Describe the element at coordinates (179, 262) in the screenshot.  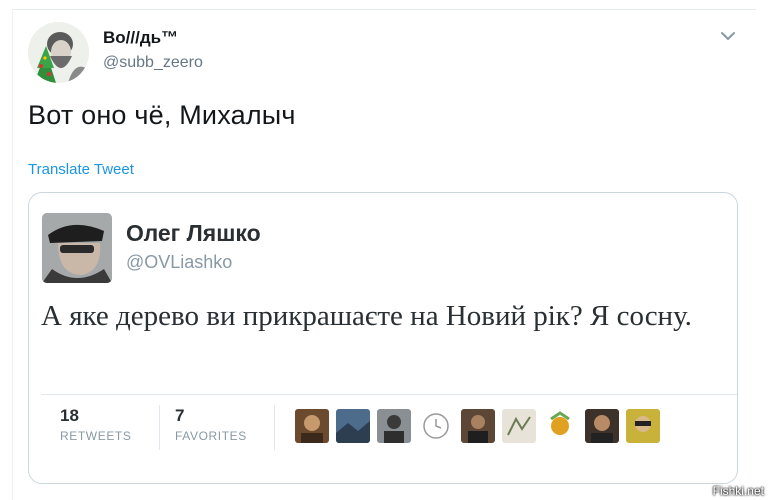
I see `quoted-user-handle: @OVLiashko` at that location.